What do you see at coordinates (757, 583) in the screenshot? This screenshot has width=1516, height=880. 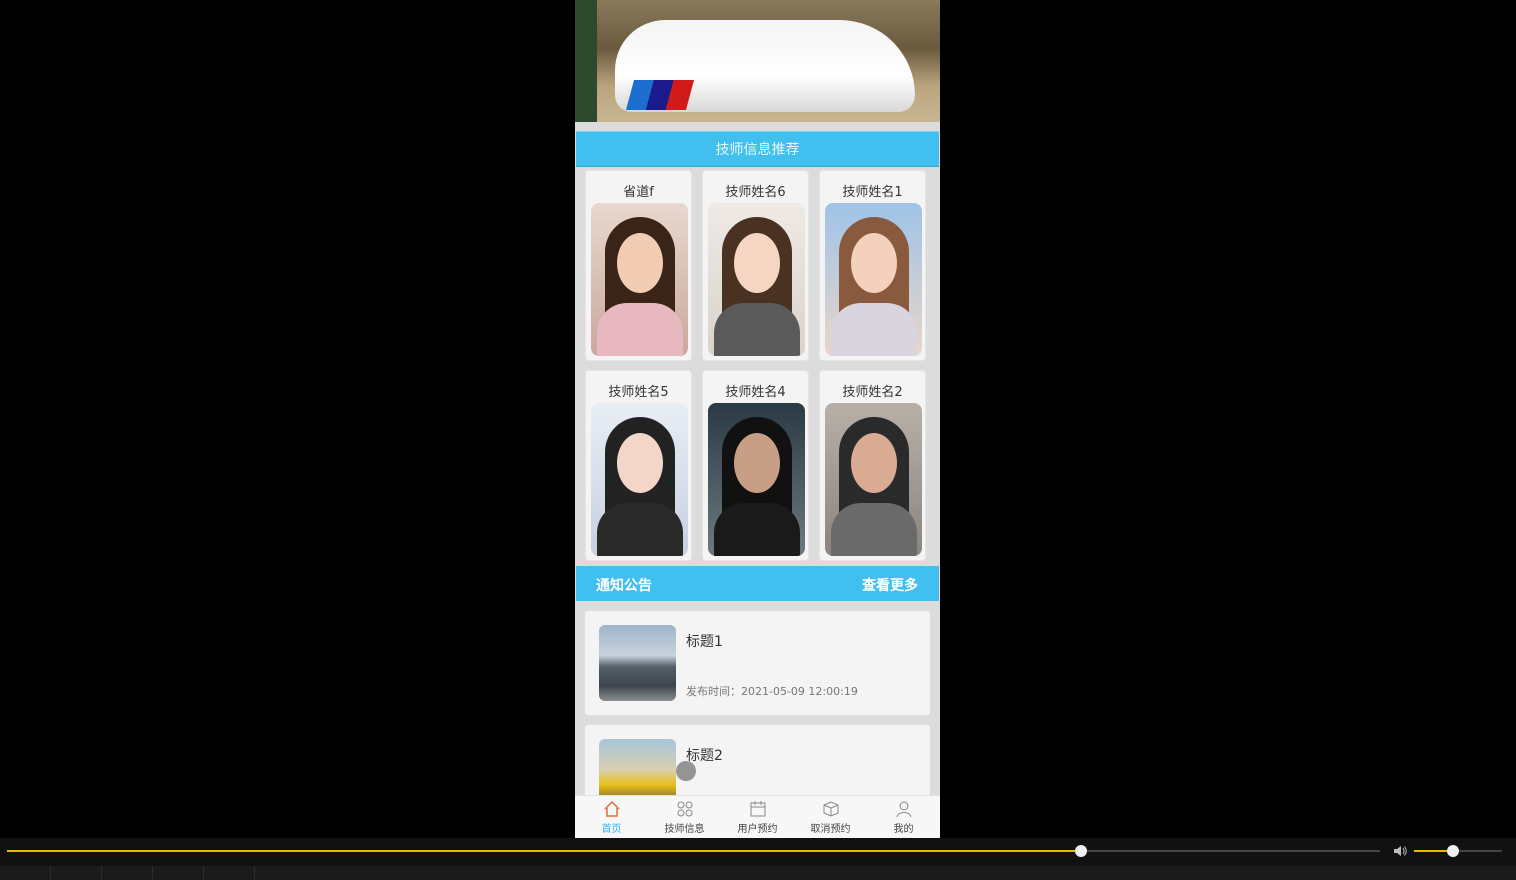 I see `notice-section-header: 通知公告 查看更多` at bounding box center [757, 583].